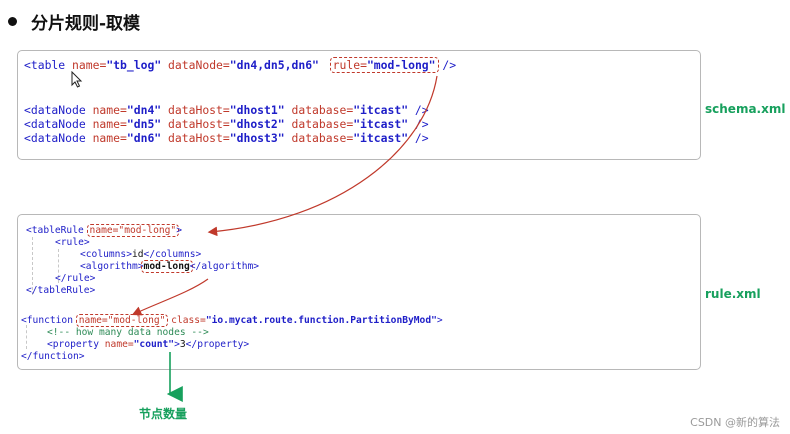 Image resolution: width=790 pixels, height=434 pixels. What do you see at coordinates (735, 422) in the screenshot?
I see `watermark: CSDN @新的算法` at bounding box center [735, 422].